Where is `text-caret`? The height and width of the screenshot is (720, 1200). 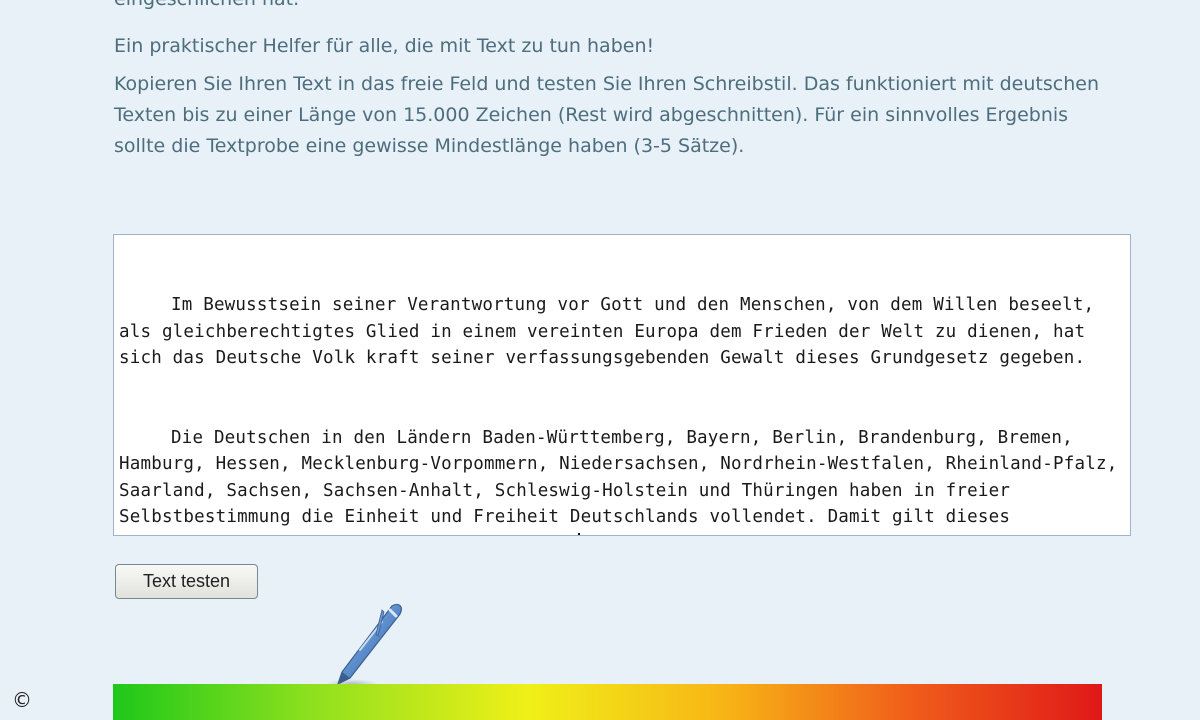 text-caret is located at coordinates (578, 533).